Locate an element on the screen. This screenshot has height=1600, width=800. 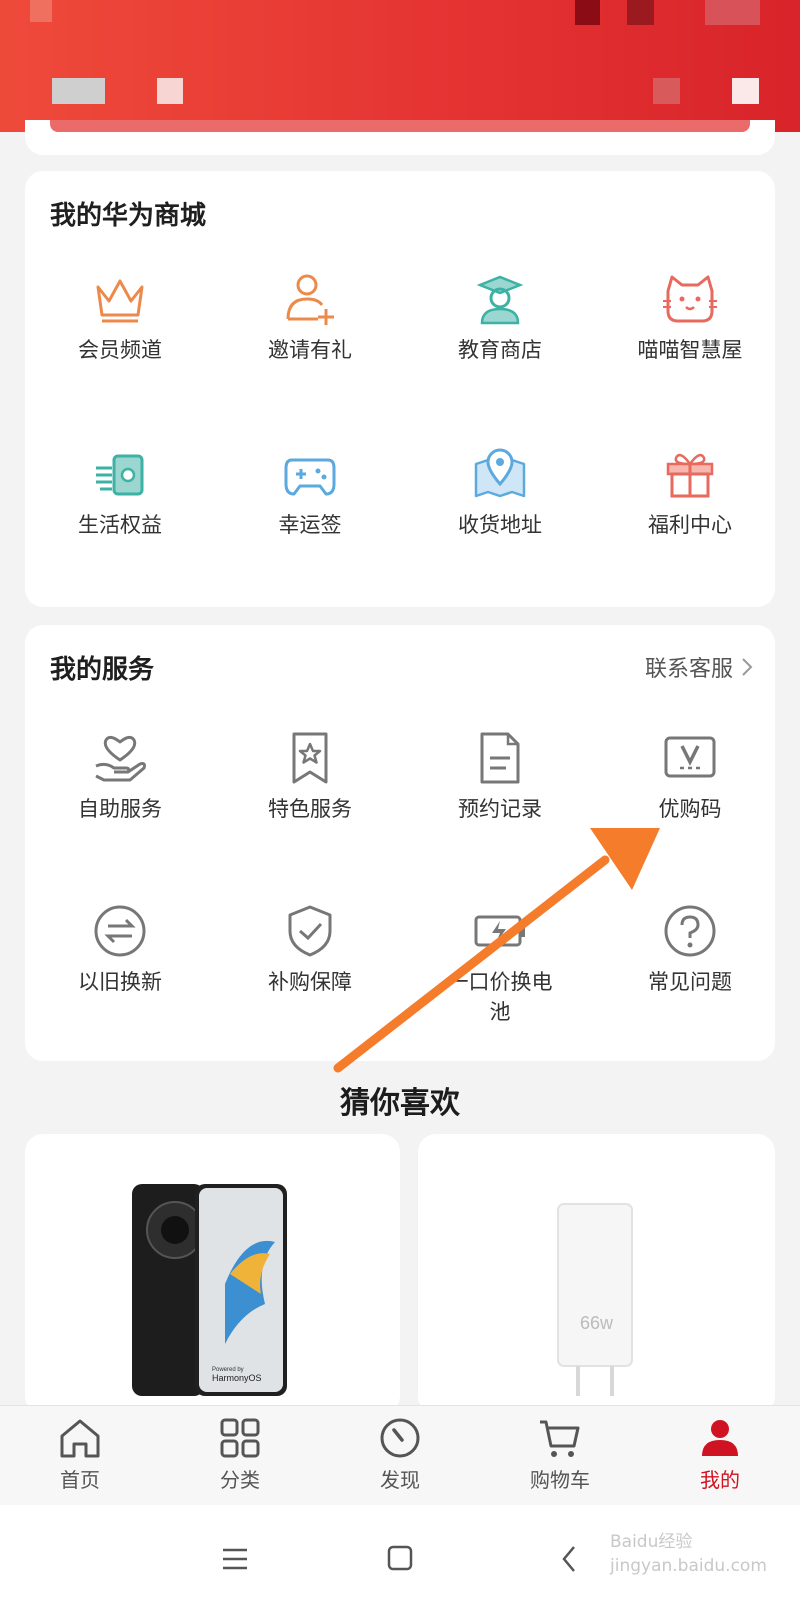
mall-item-invite: 邀请有礼 is located at coordinates (310, 318).